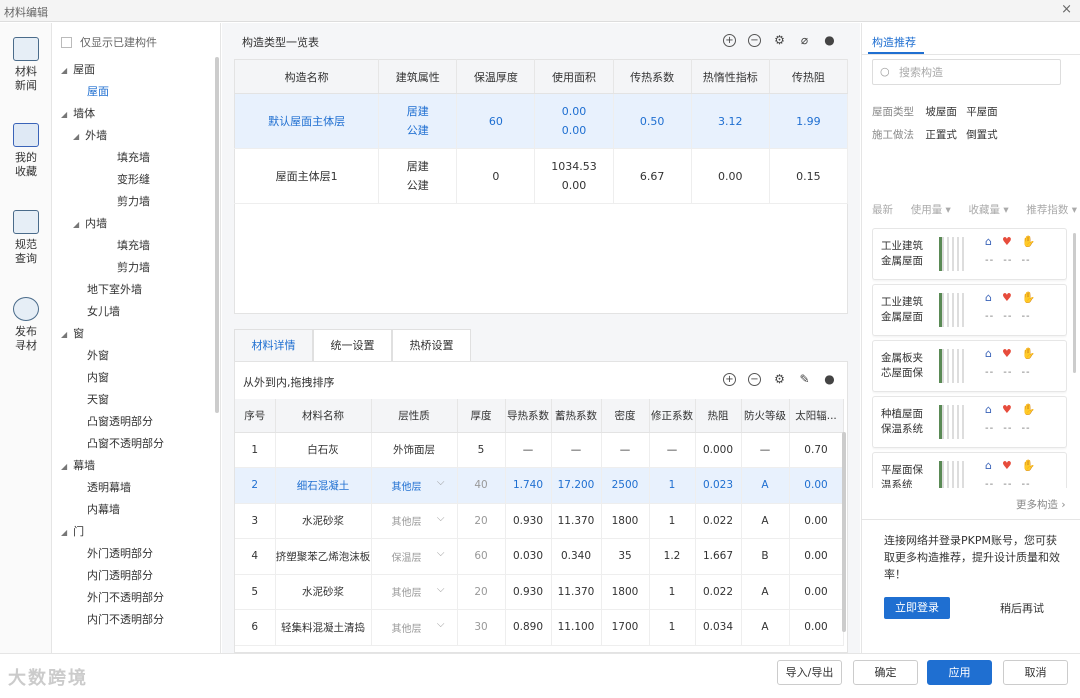  What do you see at coordinates (481, 416) in the screenshot?
I see `material-column-header: 厚度` at bounding box center [481, 416].